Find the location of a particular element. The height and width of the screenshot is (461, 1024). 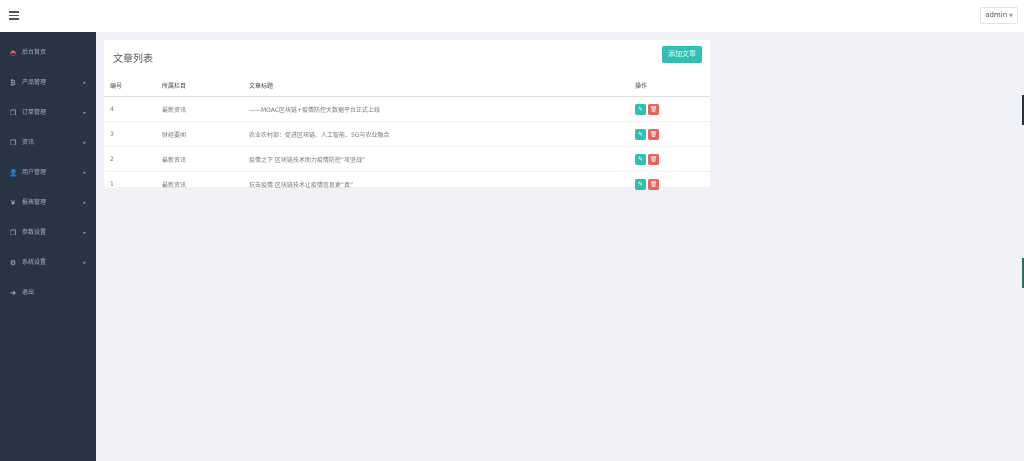

bitcoin-icon: ₿ is located at coordinates (13, 83).